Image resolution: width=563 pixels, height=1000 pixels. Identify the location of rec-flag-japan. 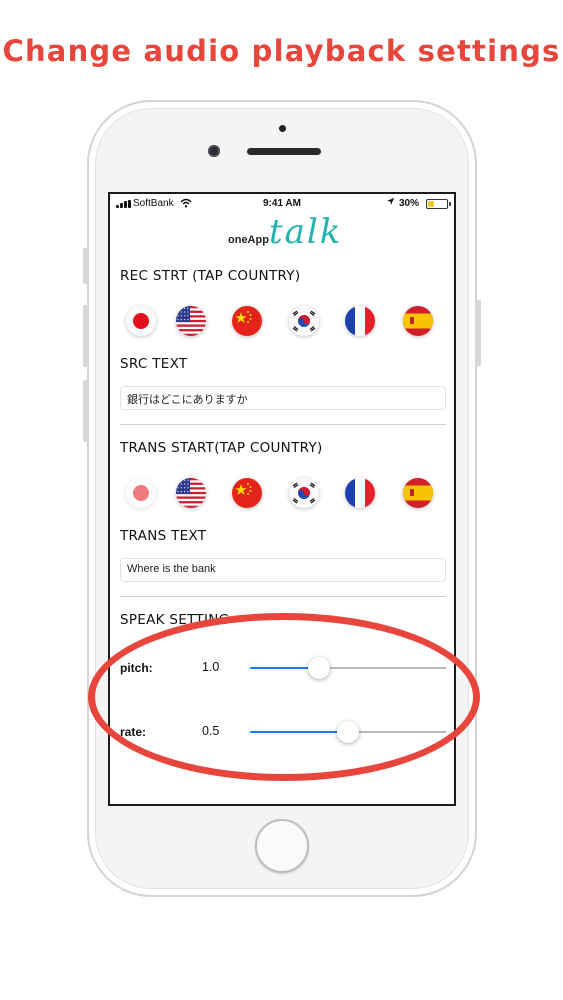
(141, 321).